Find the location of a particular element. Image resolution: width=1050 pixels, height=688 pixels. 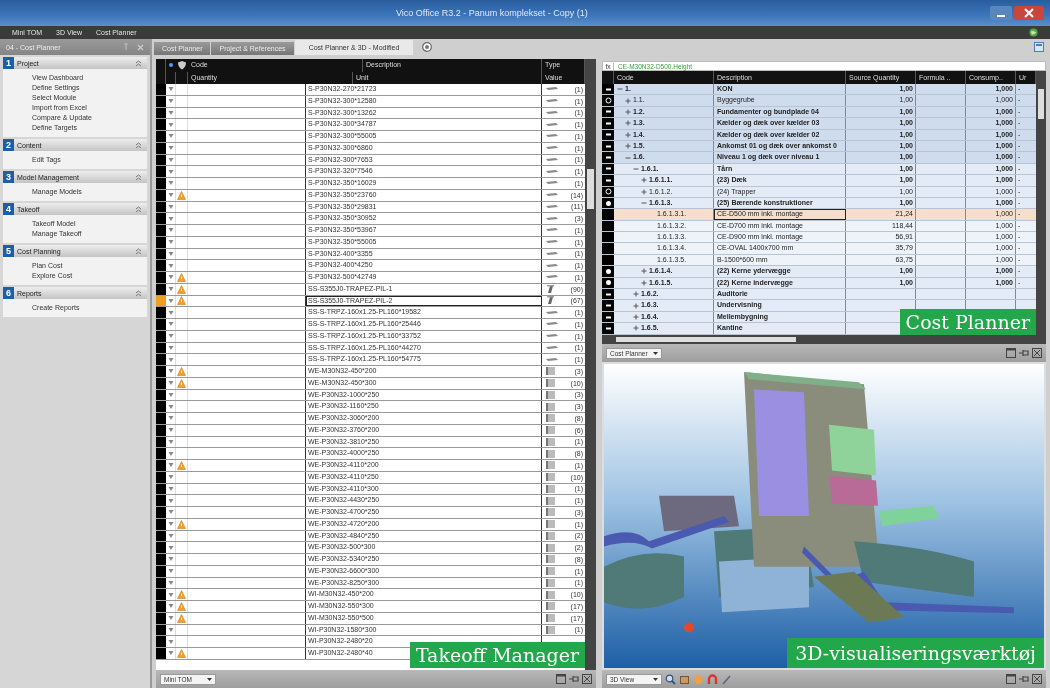

search-icon is located at coordinates (670, 679).